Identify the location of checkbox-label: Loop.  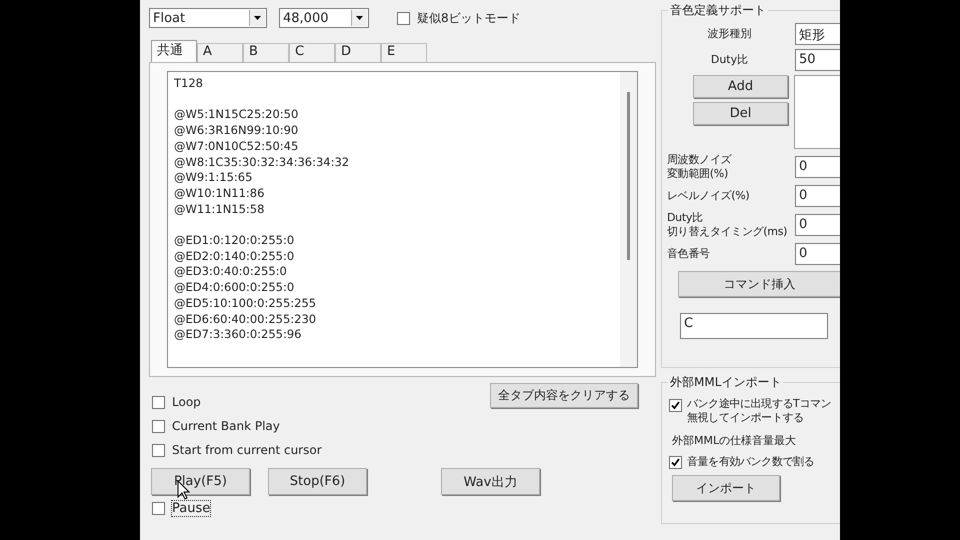
(186, 402).